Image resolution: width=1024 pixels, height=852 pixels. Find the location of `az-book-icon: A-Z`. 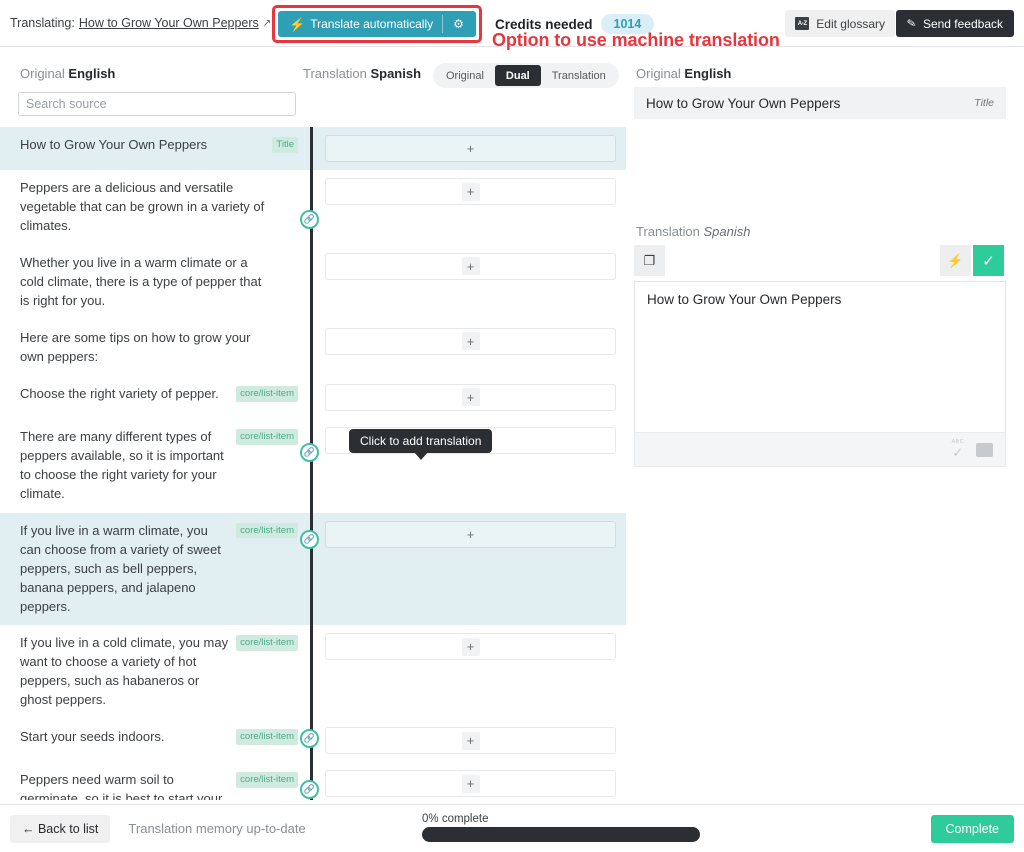

az-book-icon: A-Z is located at coordinates (802, 23).